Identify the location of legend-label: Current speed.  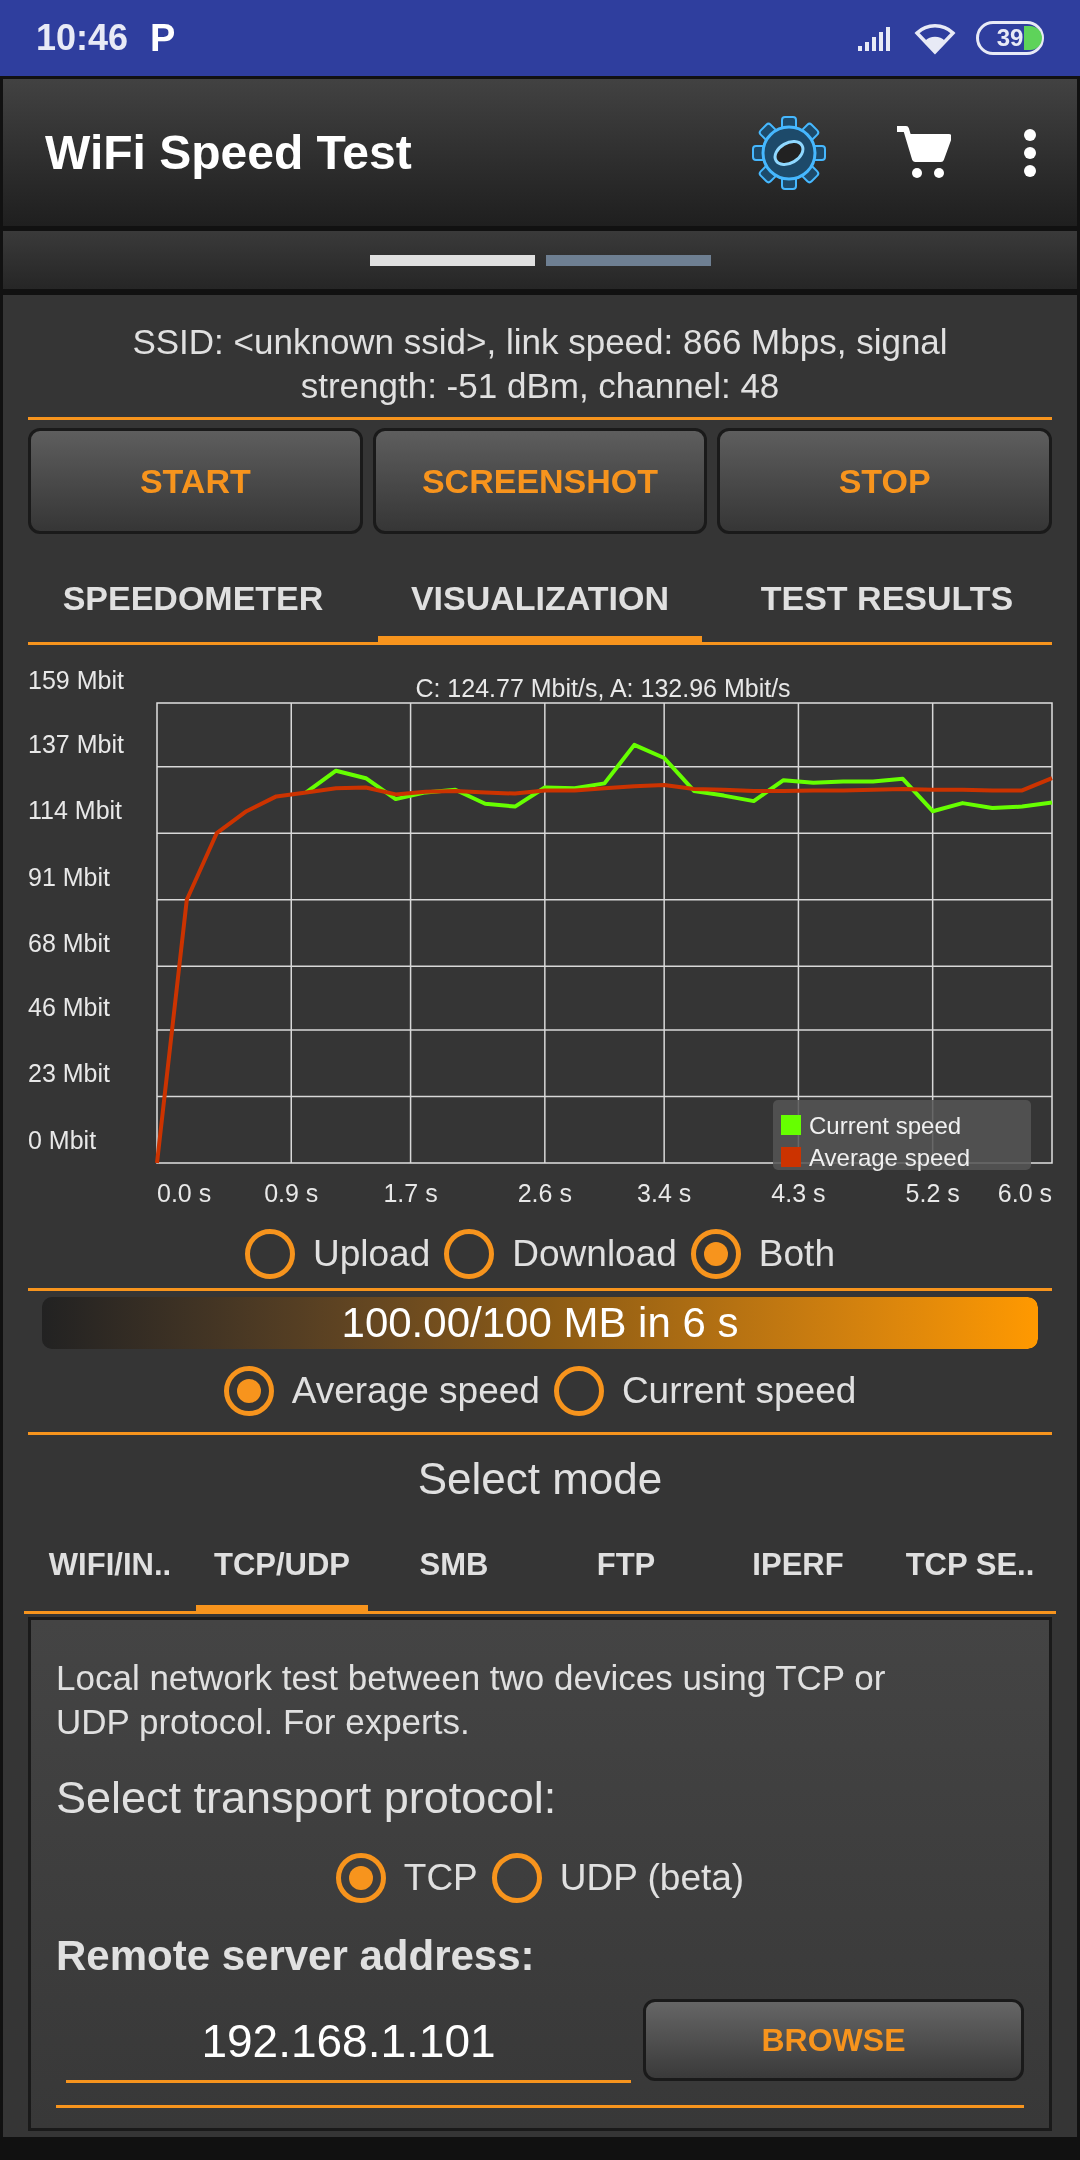
(885, 1125).